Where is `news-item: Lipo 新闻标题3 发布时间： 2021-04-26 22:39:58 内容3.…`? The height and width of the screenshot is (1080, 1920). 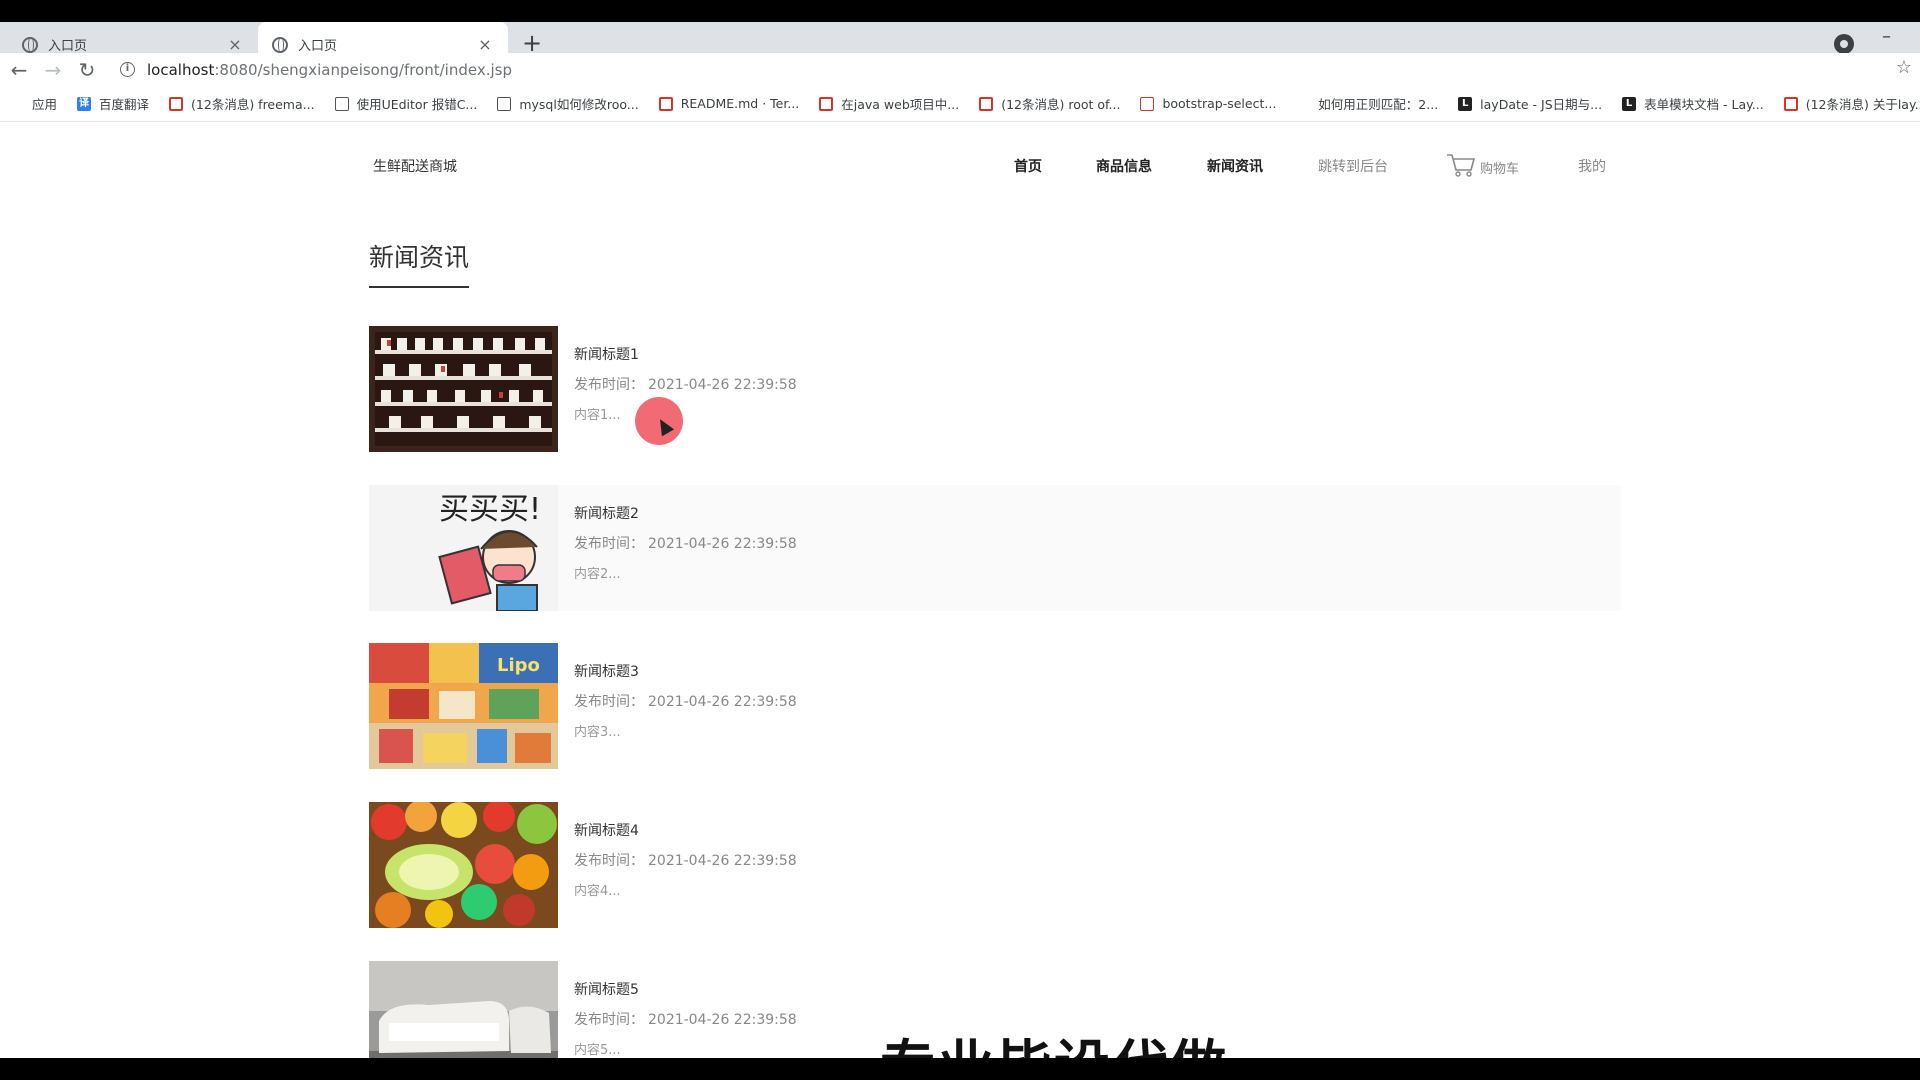
news-item: Lipo 新闻标题3 发布时间： 2021-04-26 22:39:58 内容3.… is located at coordinates (995, 706).